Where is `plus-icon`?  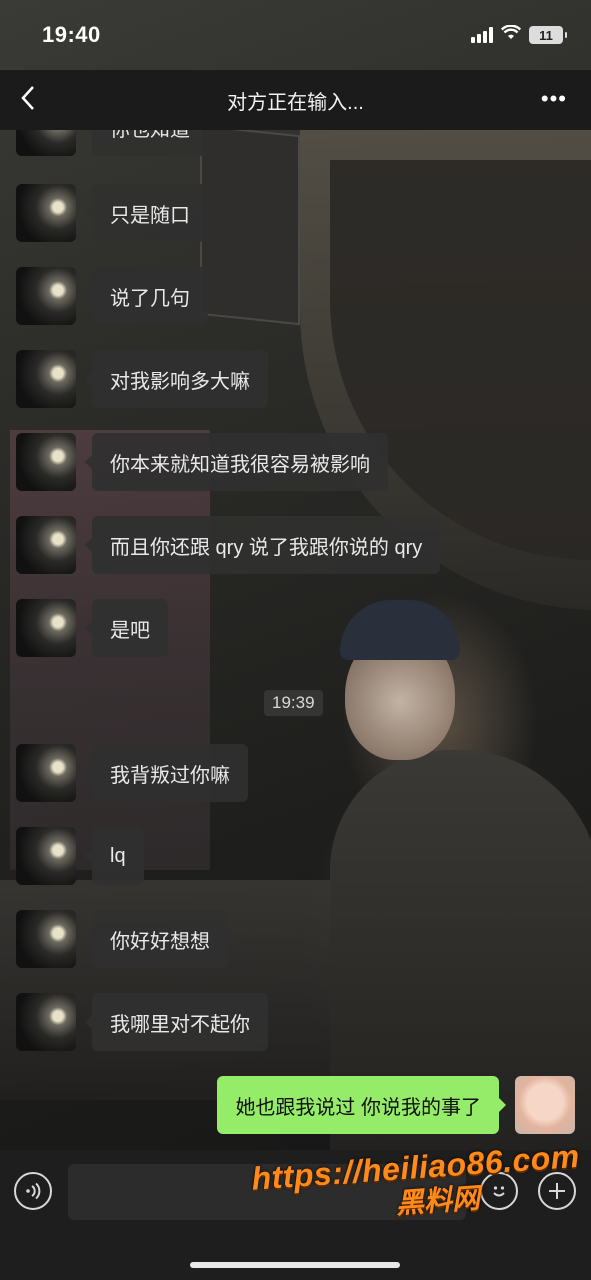
plus-icon is located at coordinates (557, 1191).